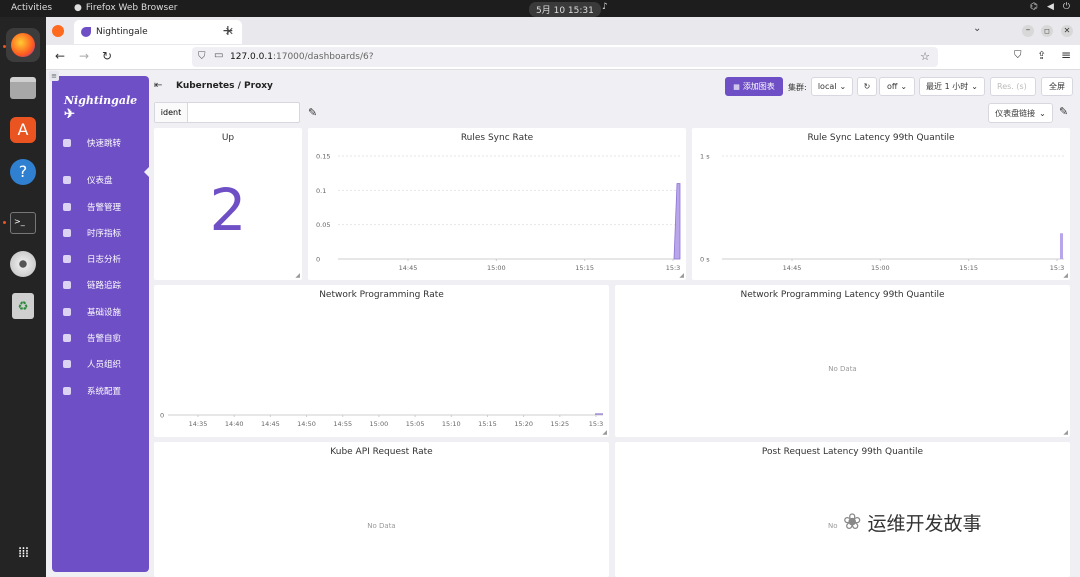  I want to click on trace-icon, so click(67, 285).